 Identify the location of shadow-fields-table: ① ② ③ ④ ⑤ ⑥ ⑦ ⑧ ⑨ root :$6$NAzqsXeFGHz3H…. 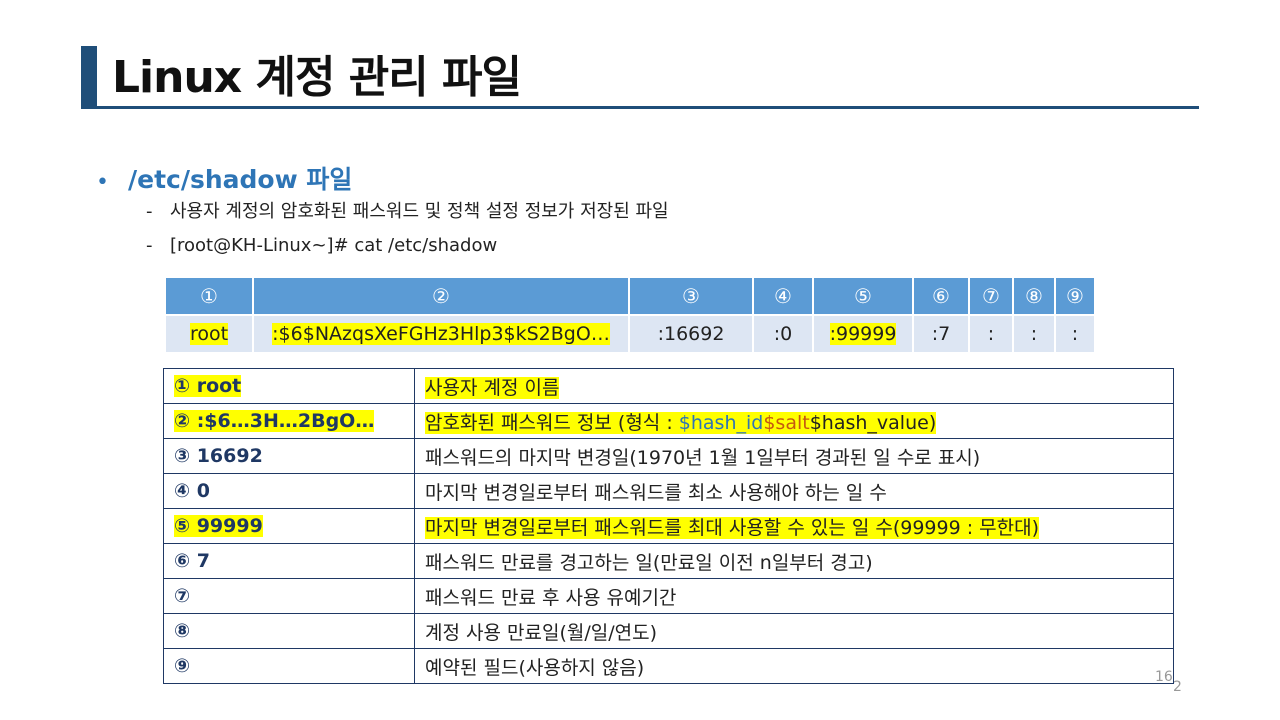
(630, 315).